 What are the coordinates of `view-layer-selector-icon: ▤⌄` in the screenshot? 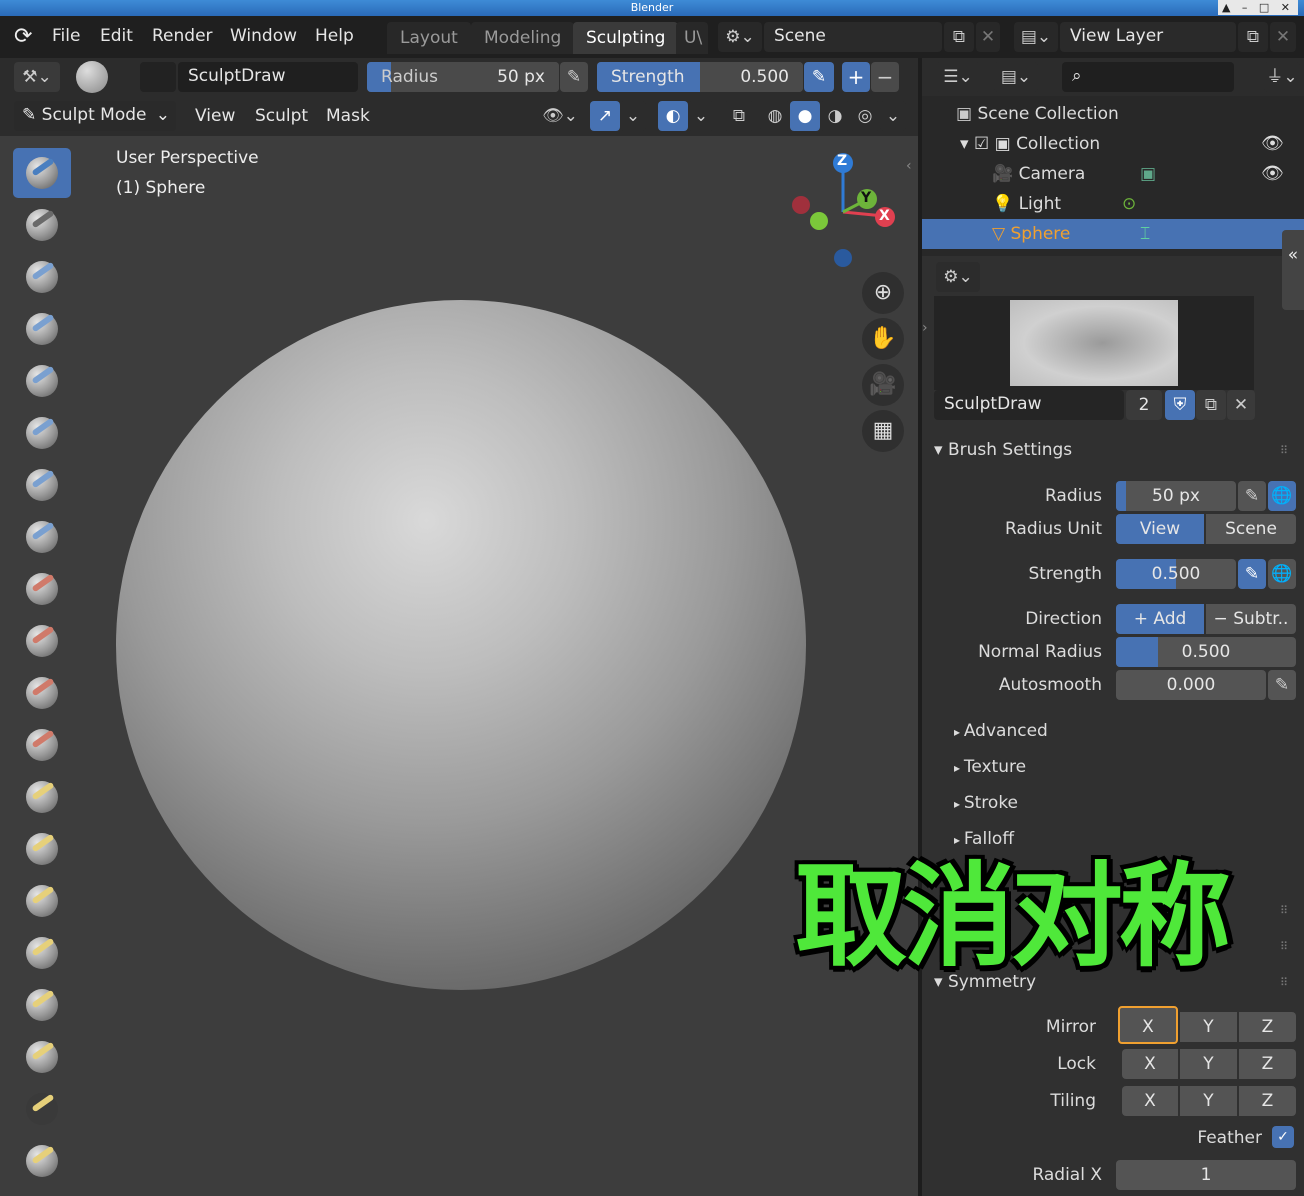 It's located at (1036, 37).